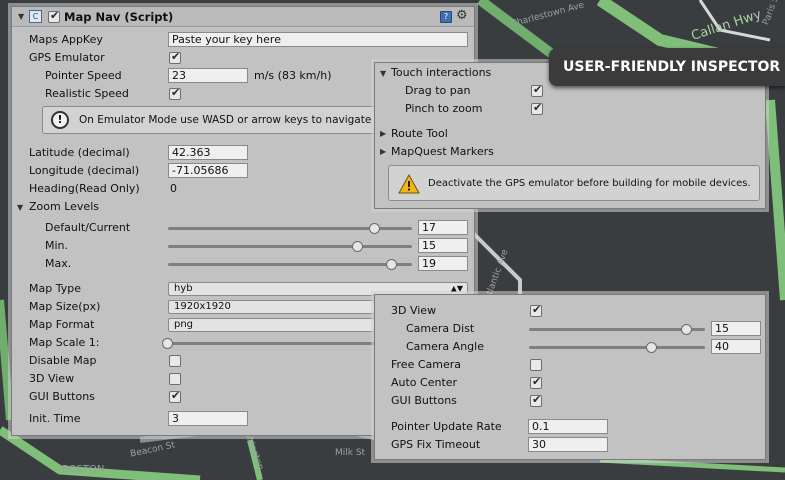 The image size is (785, 480). What do you see at coordinates (35, 16) in the screenshot?
I see `script-icon: C` at bounding box center [35, 16].